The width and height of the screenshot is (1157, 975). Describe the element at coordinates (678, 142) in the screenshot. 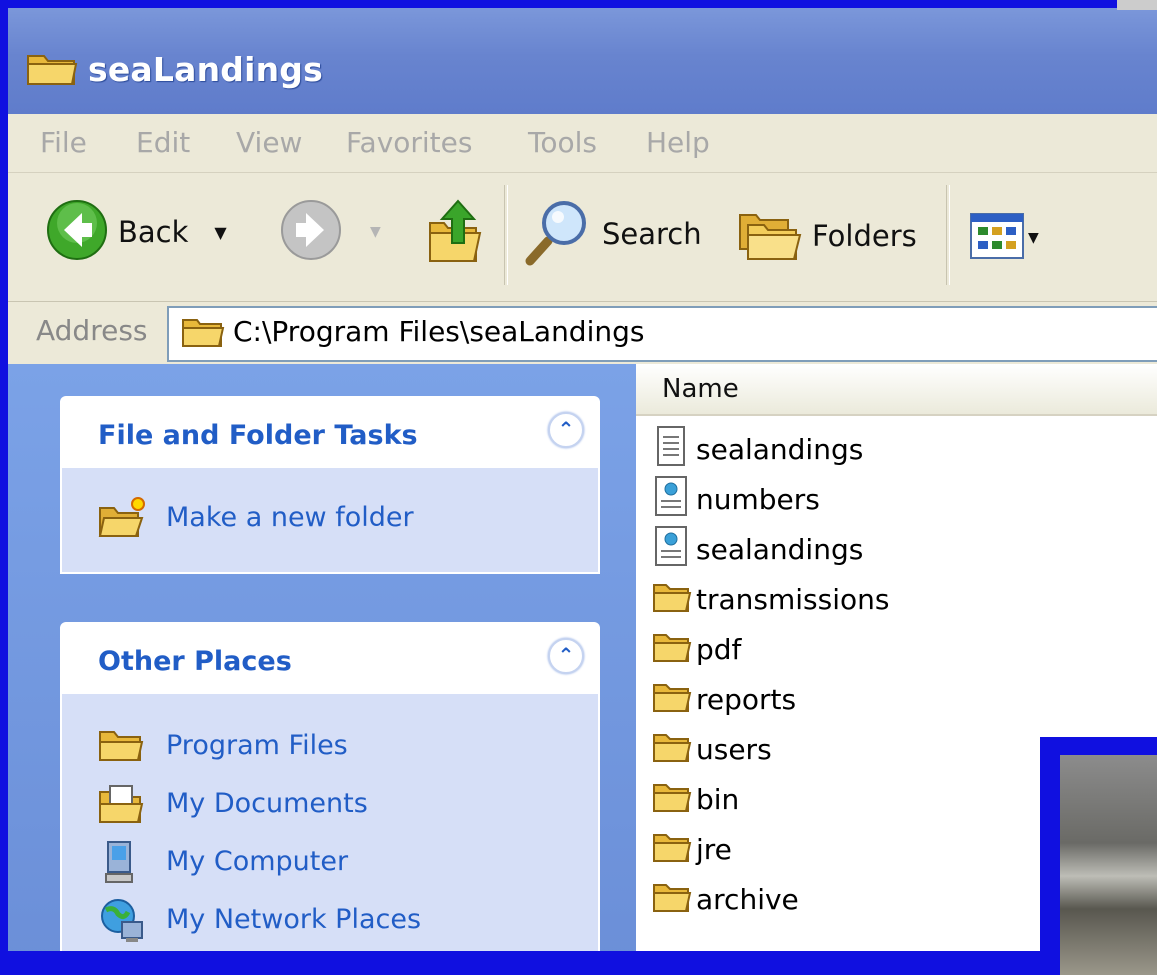

I see `menu-help: Help` at that location.